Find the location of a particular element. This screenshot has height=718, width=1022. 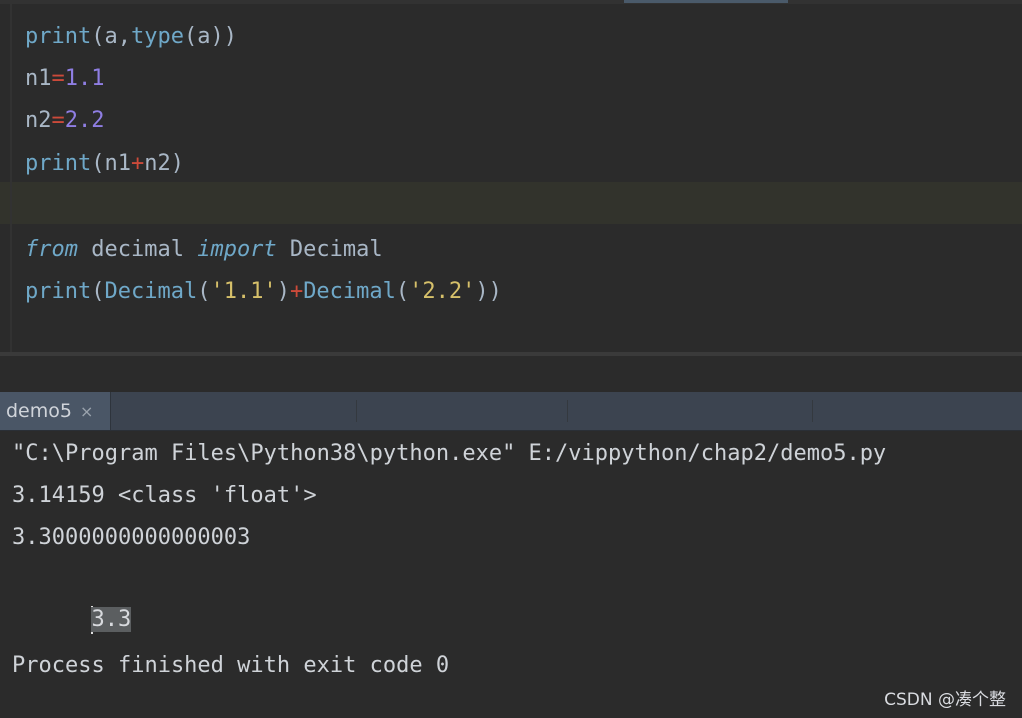

console-output-line: 3.3000000000000003 is located at coordinates (131, 537).